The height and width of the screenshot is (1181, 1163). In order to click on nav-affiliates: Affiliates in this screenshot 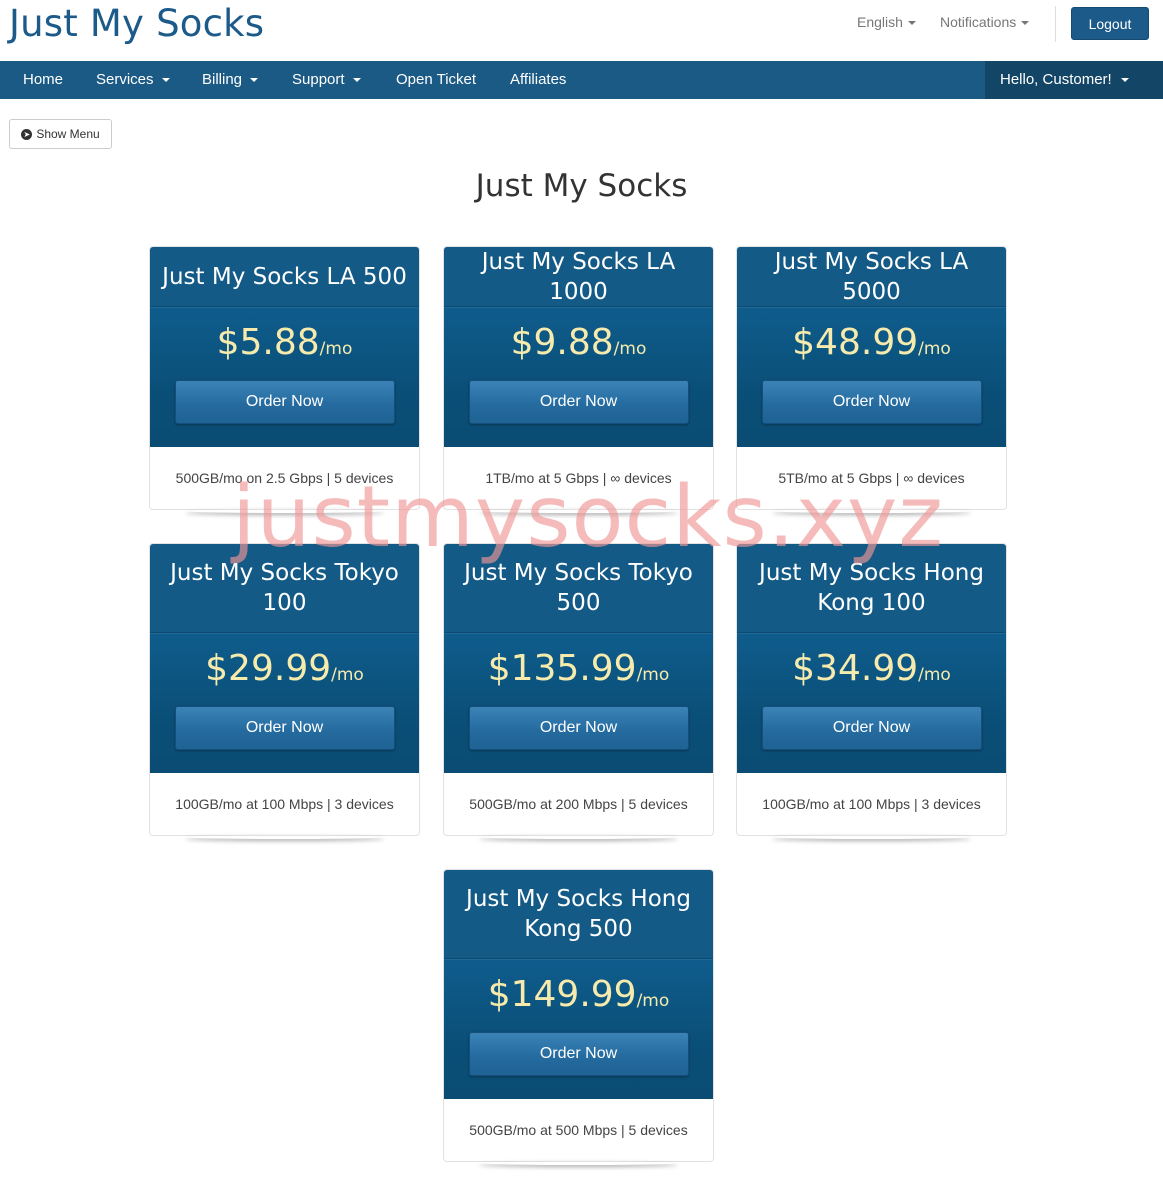, I will do `click(538, 80)`.